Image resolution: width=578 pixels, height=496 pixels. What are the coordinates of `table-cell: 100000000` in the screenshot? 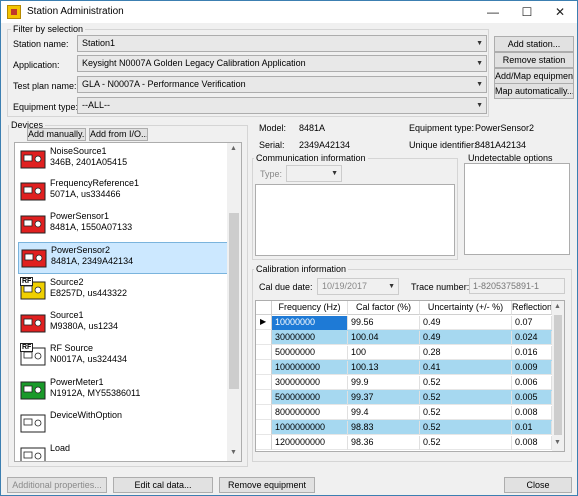 It's located at (310, 368).